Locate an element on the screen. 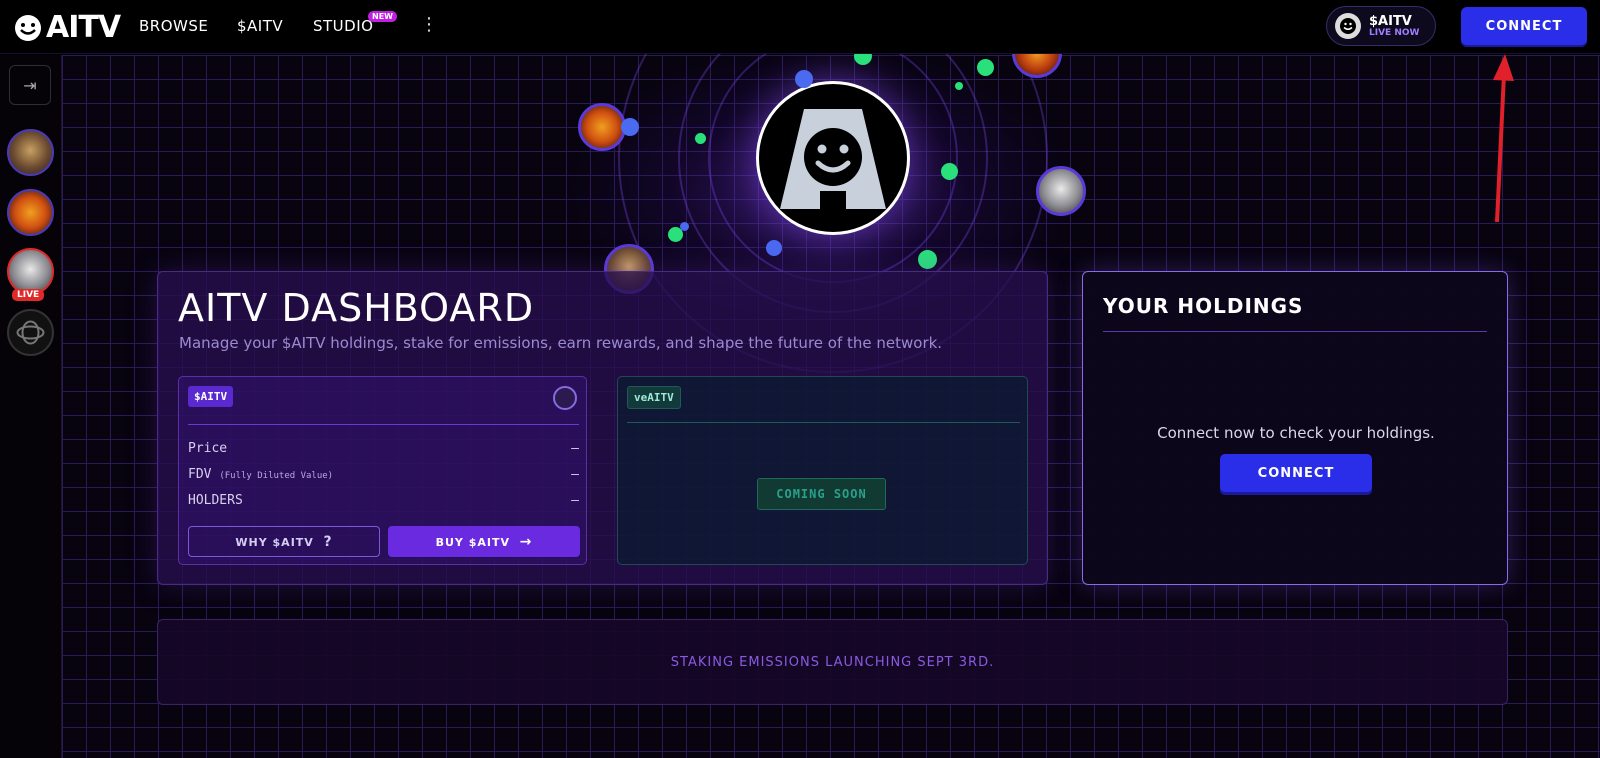  aitv-live-pill: $AITV LIVE NOW is located at coordinates (1381, 26).